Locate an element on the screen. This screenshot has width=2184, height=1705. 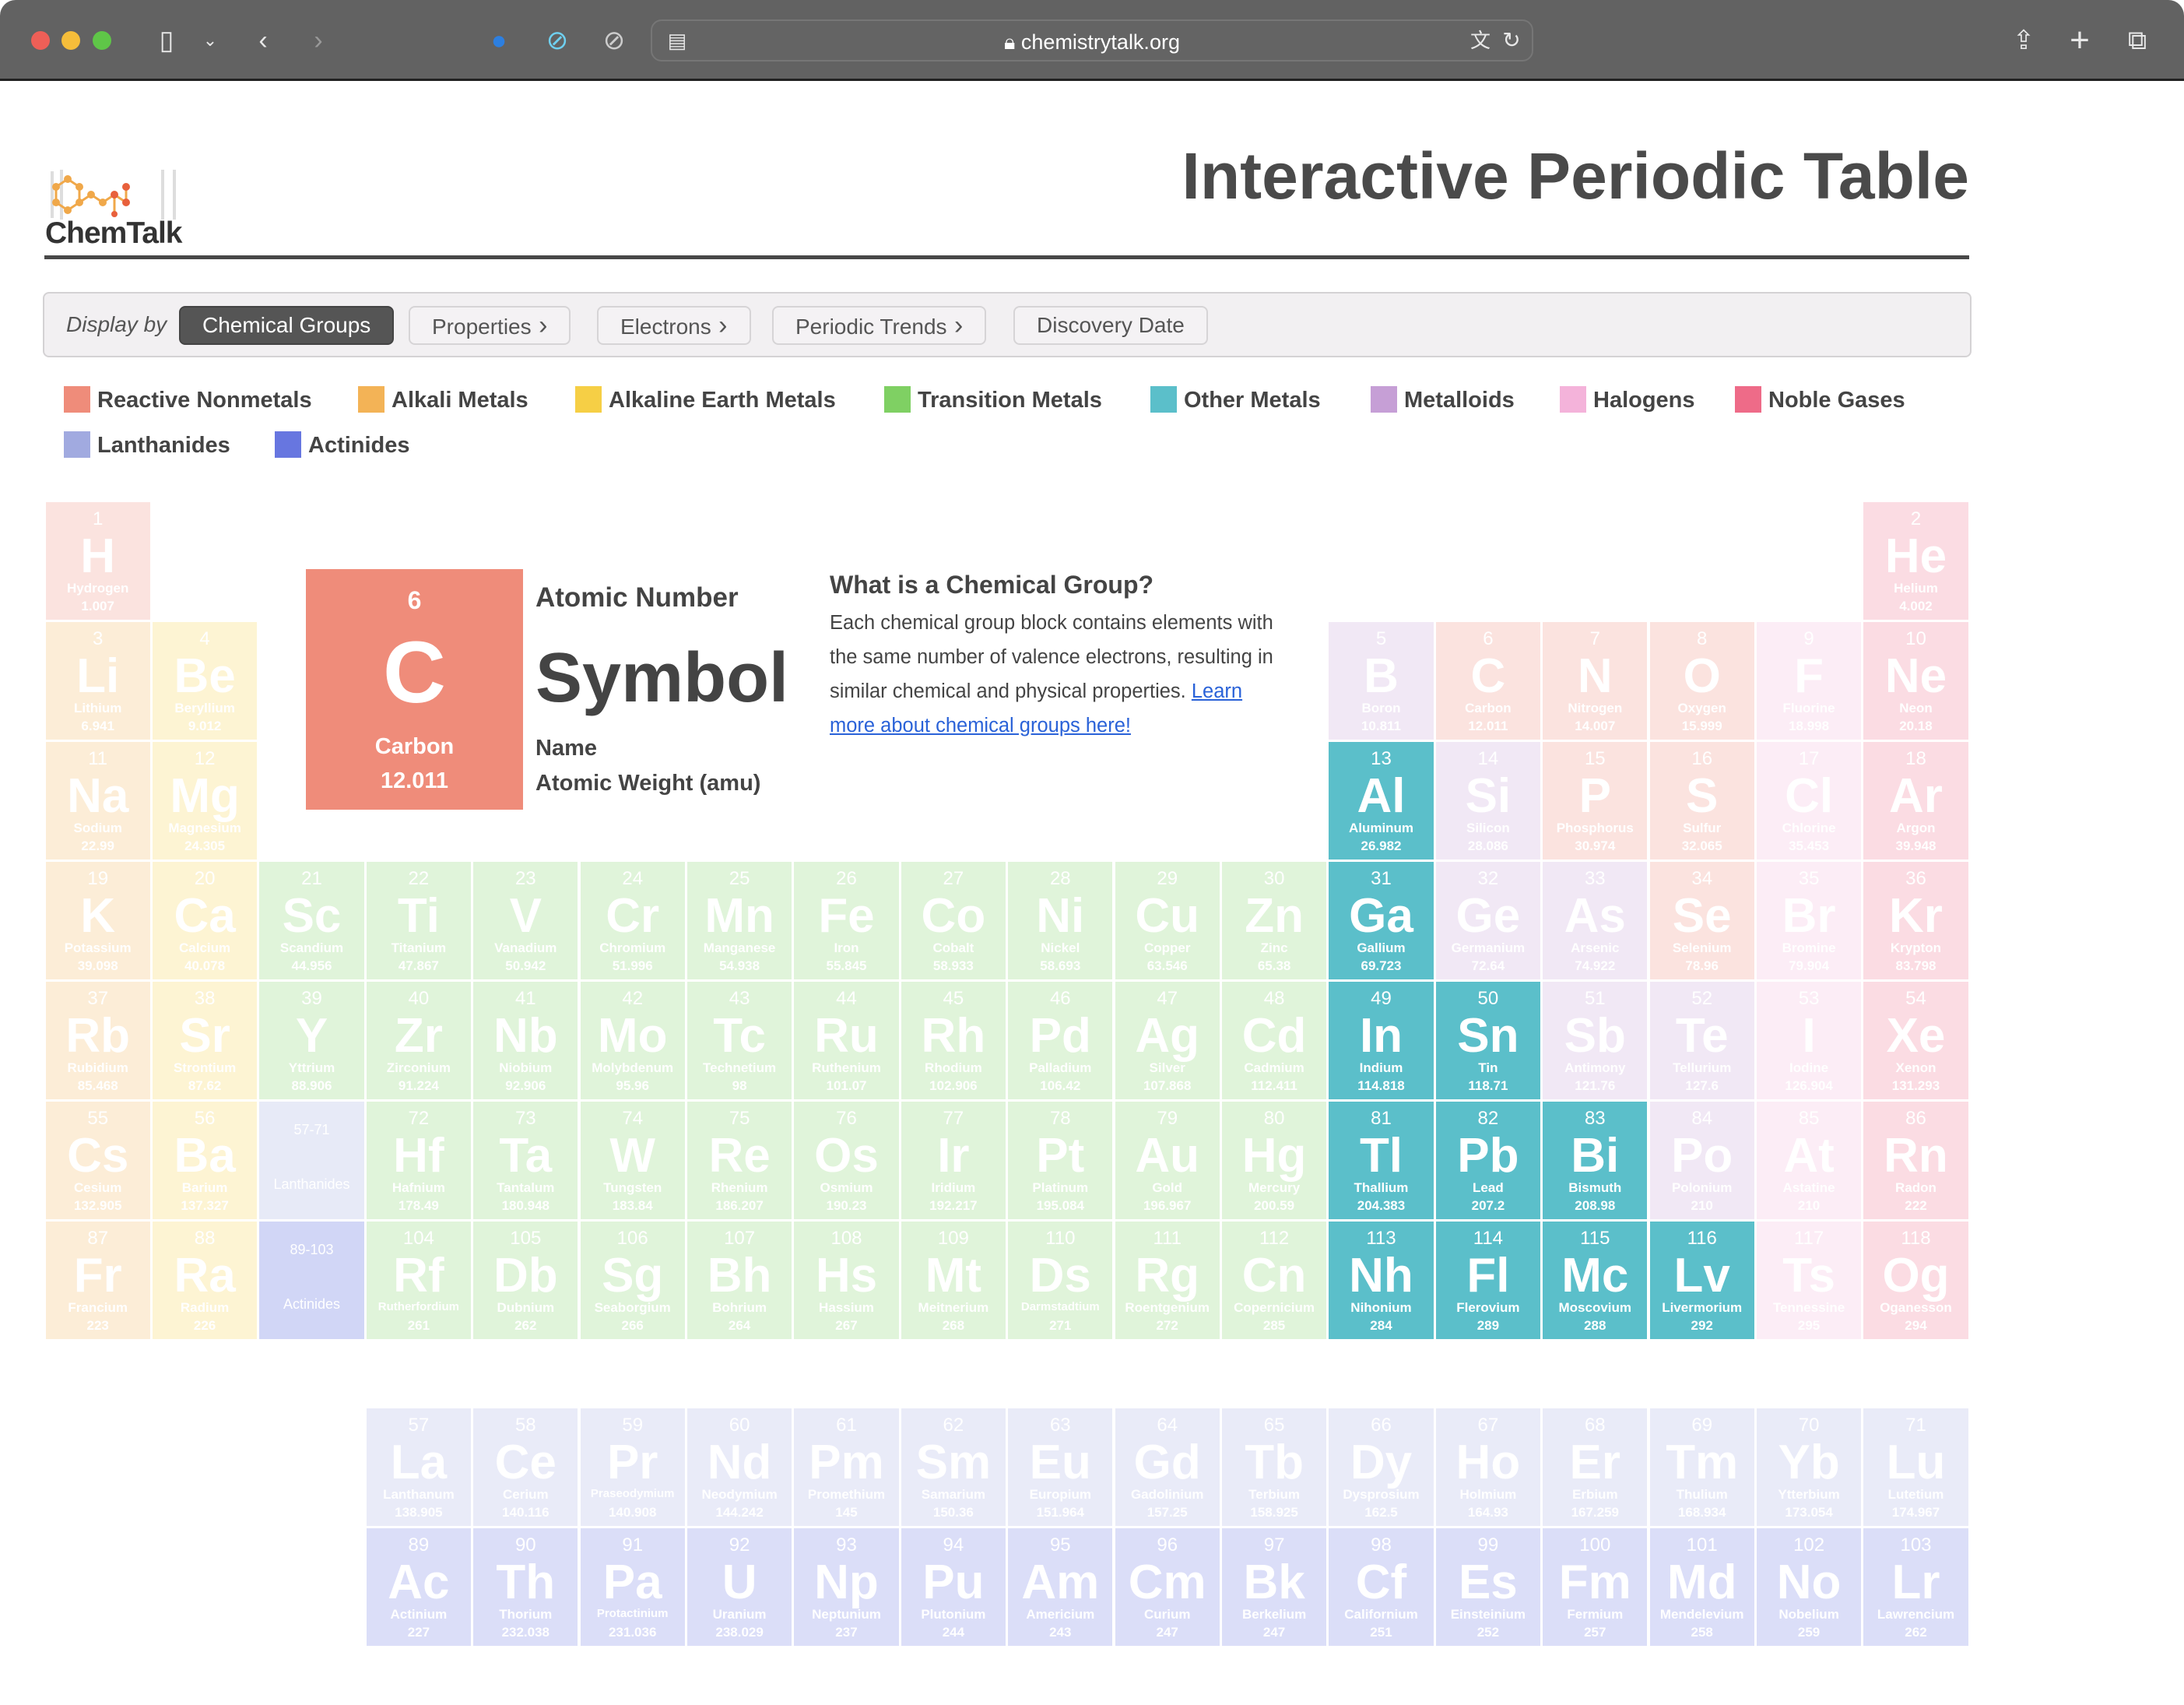
element-cell-ar: 18 Ar Argon 39.948 is located at coordinates (1915, 801).